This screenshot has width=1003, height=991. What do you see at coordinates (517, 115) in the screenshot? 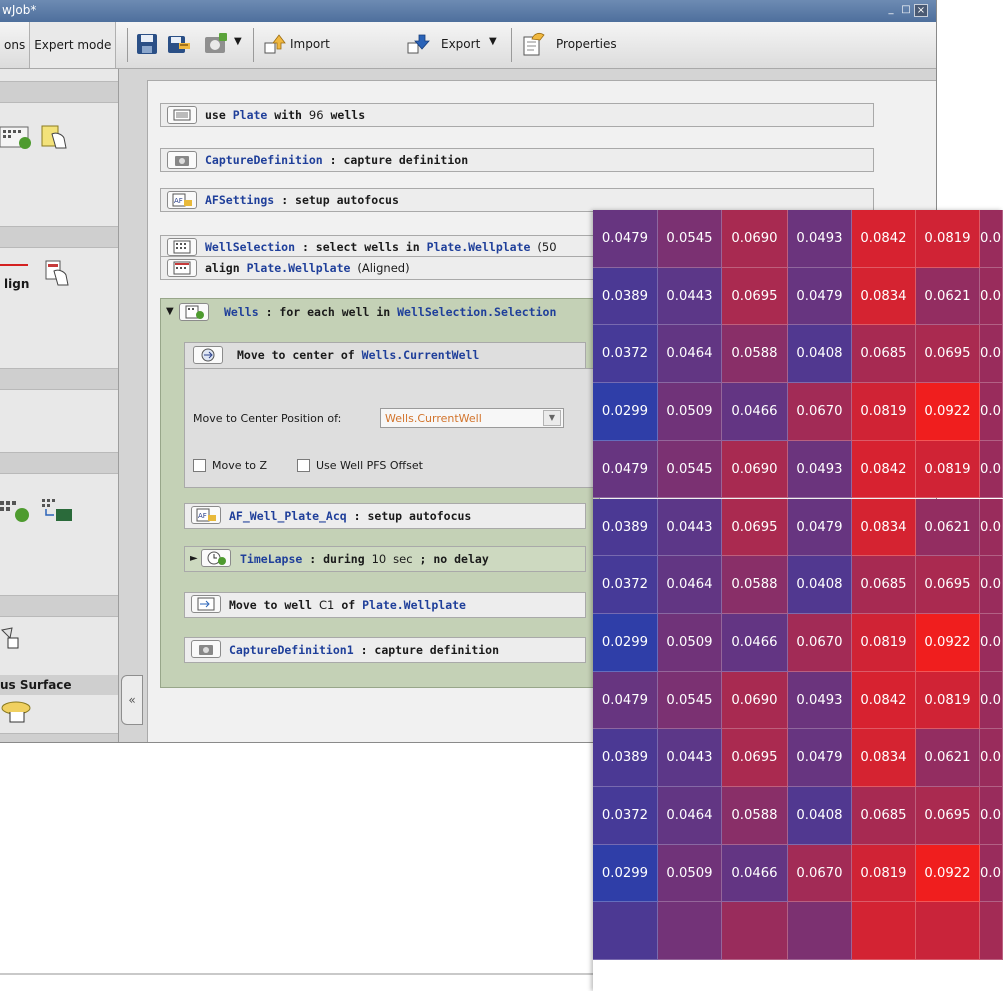
I see `step-use-plate: use Plate with 96 wells` at bounding box center [517, 115].